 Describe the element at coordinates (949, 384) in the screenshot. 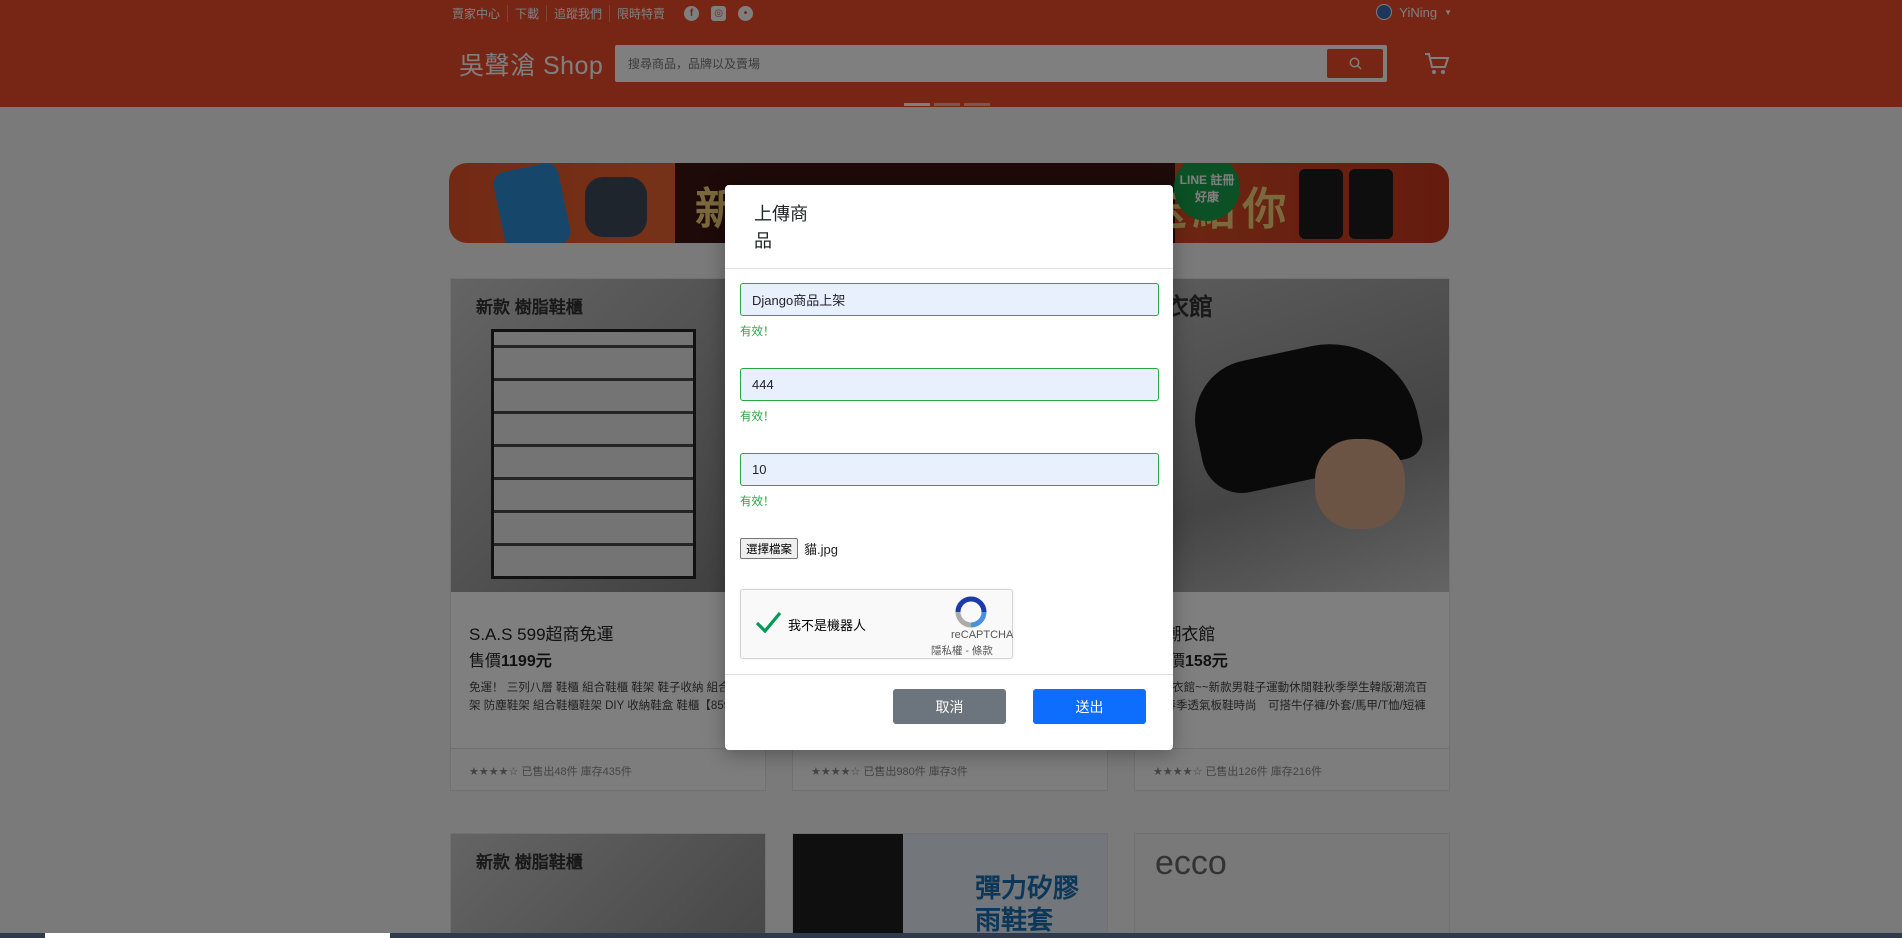

I see `product-price-input` at that location.